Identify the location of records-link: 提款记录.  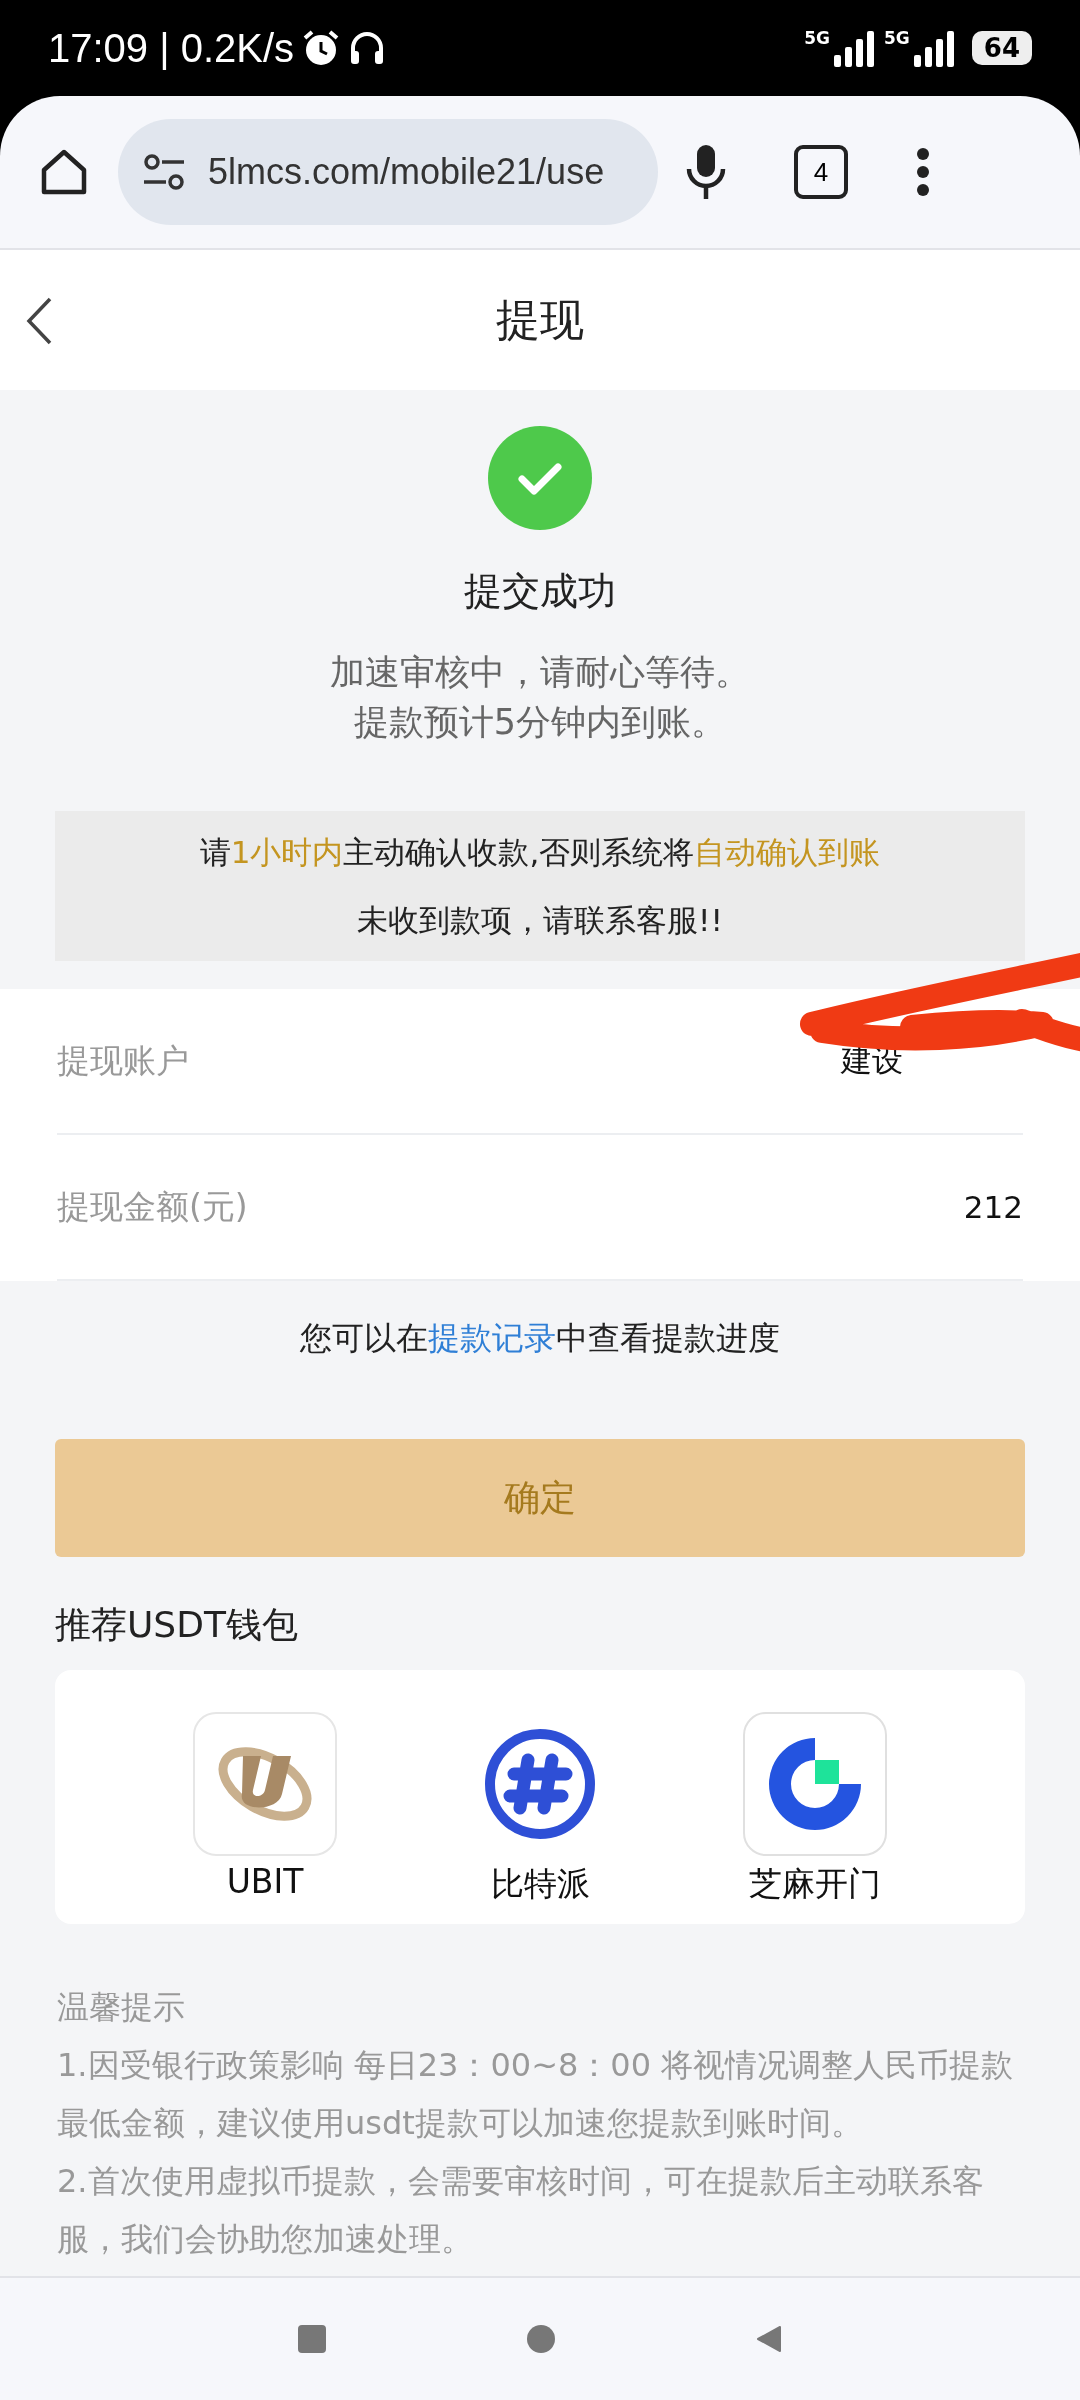
(492, 1338).